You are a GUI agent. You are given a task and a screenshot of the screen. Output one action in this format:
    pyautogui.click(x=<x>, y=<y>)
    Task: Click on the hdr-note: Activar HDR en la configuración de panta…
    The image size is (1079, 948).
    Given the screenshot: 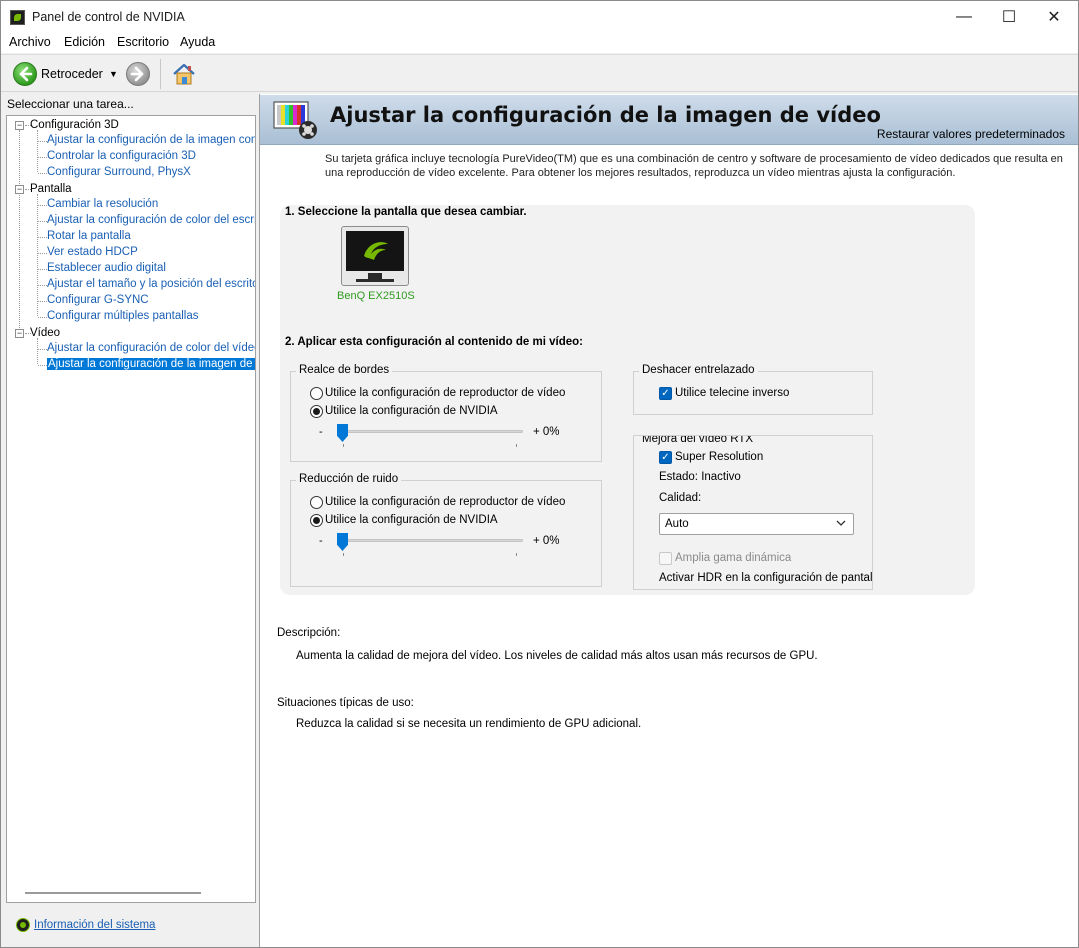 What is the action you would take?
    pyautogui.click(x=766, y=578)
    